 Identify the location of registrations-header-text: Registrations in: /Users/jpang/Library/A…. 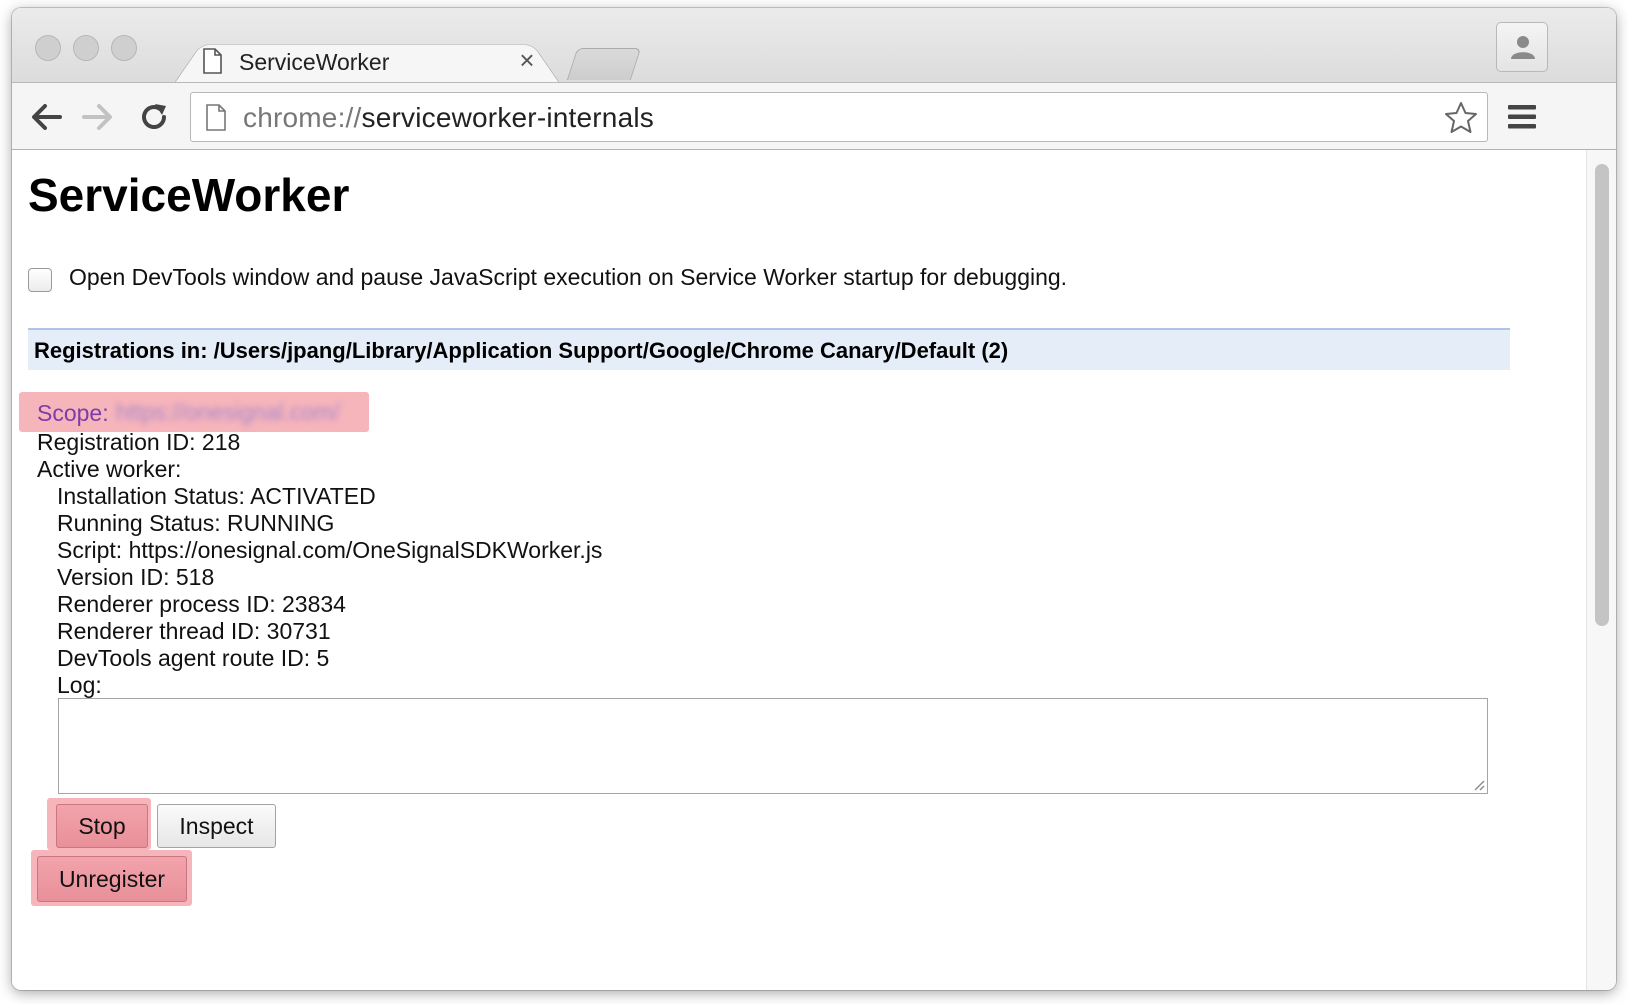
(521, 350).